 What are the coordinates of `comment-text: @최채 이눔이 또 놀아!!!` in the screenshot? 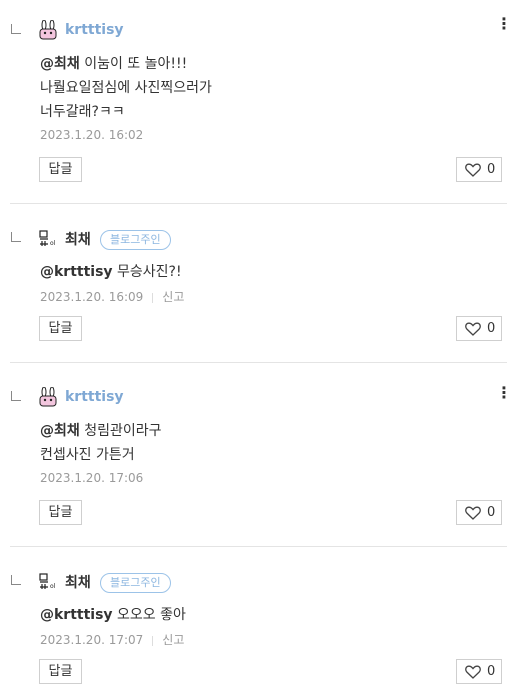 It's located at (113, 64).